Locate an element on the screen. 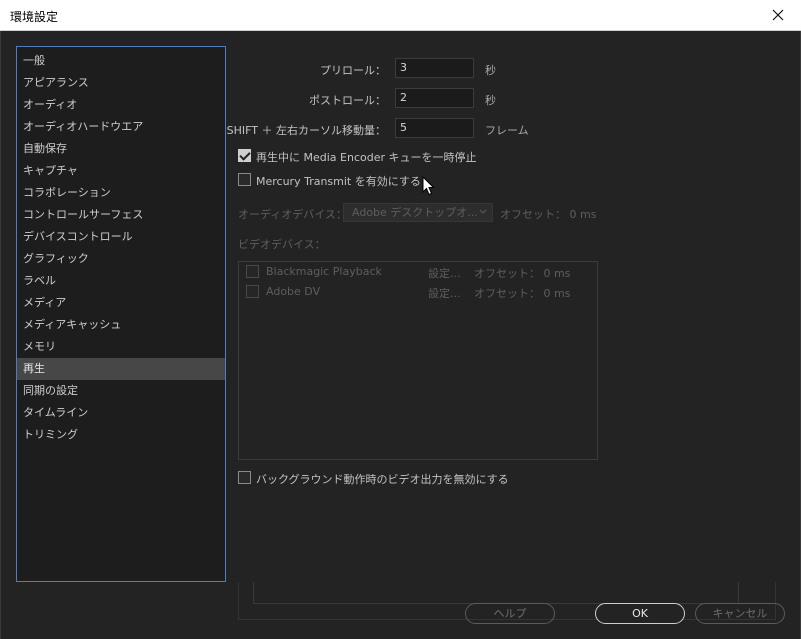 Image resolution: width=801 pixels, height=639 pixels. ok-button: OK is located at coordinates (640, 613).